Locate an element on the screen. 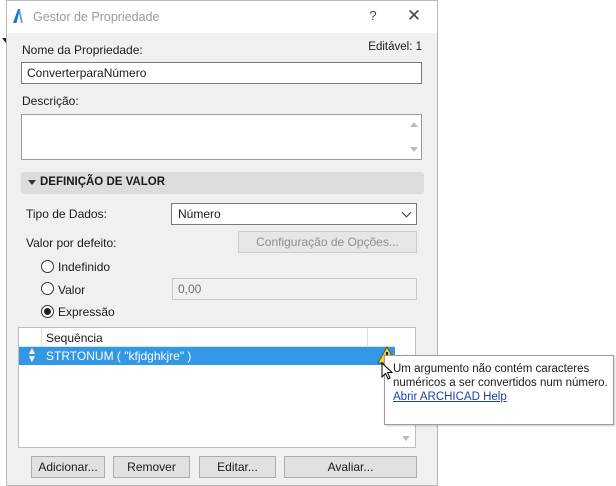 This screenshot has height=486, width=616. radio-selected-dot is located at coordinates (47, 311).